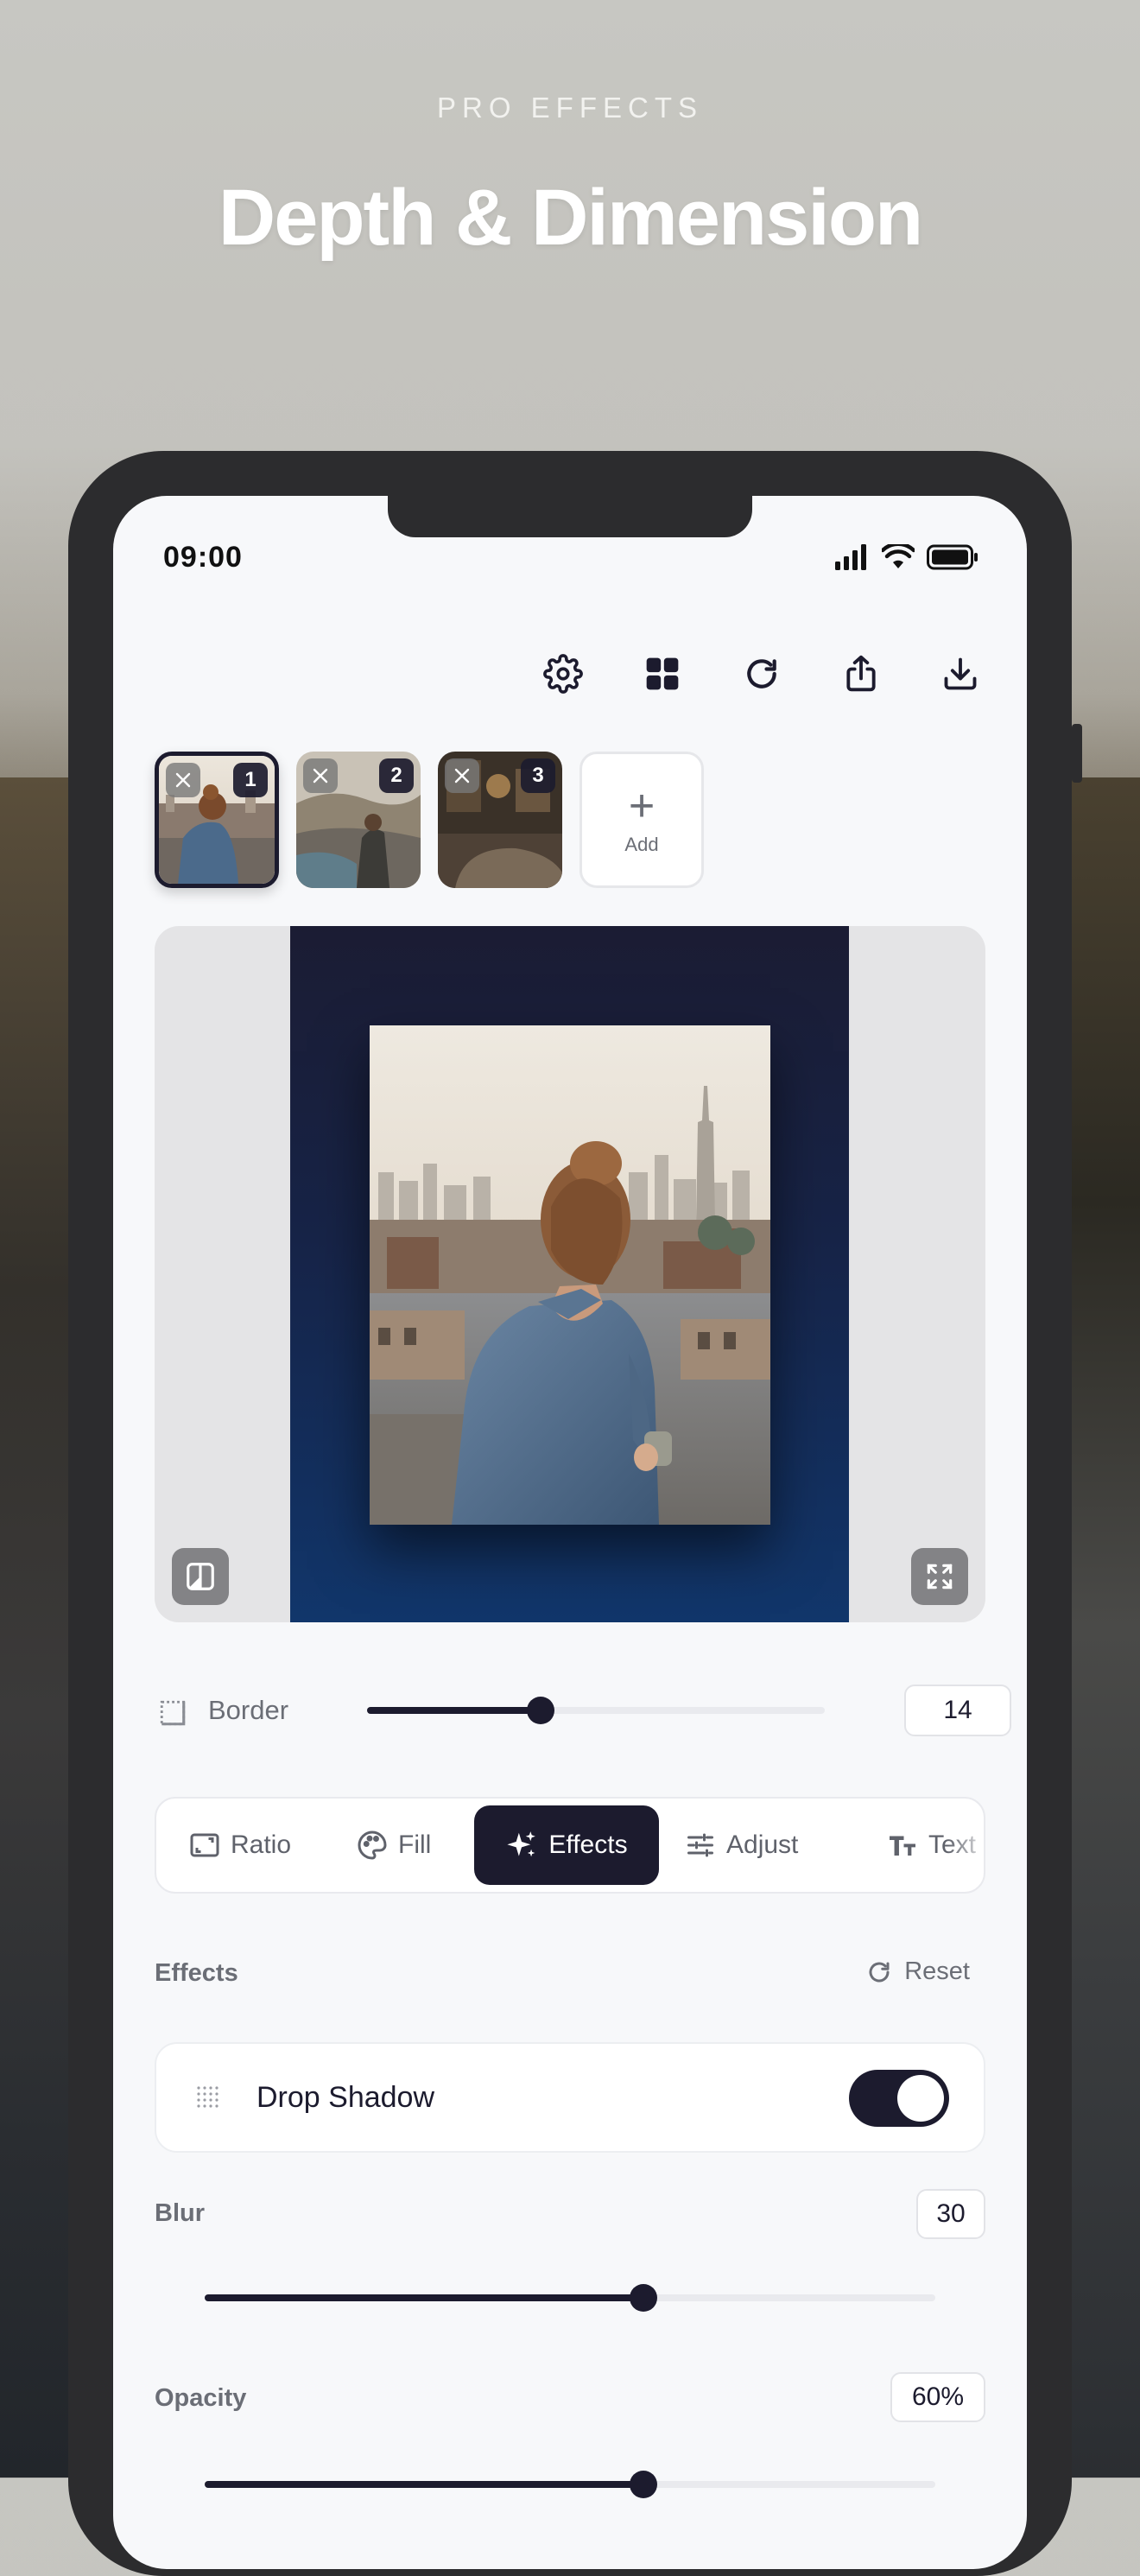 The image size is (1140, 2576). I want to click on opacity-label: Opacity, so click(201, 2398).